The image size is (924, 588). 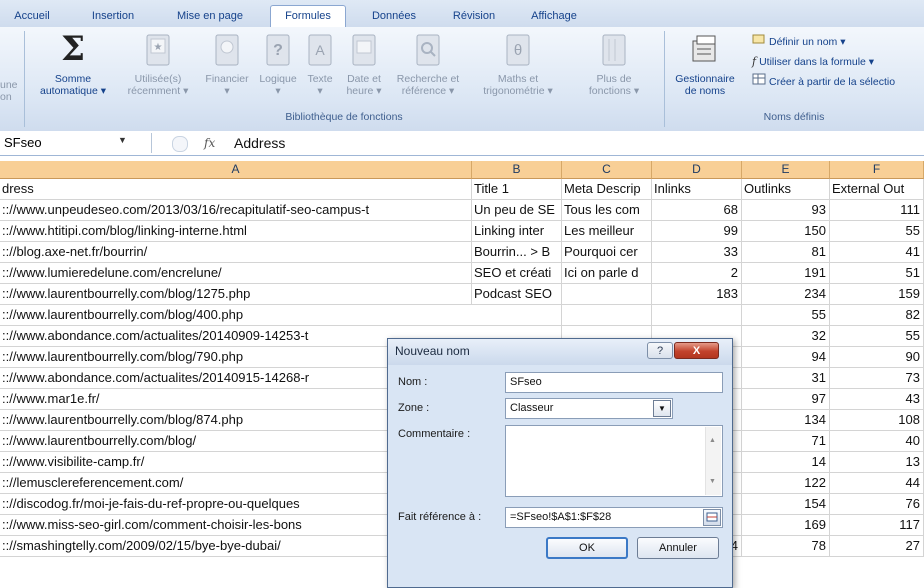 What do you see at coordinates (877, 399) in the screenshot?
I see `cell-external-outlinks: 43` at bounding box center [877, 399].